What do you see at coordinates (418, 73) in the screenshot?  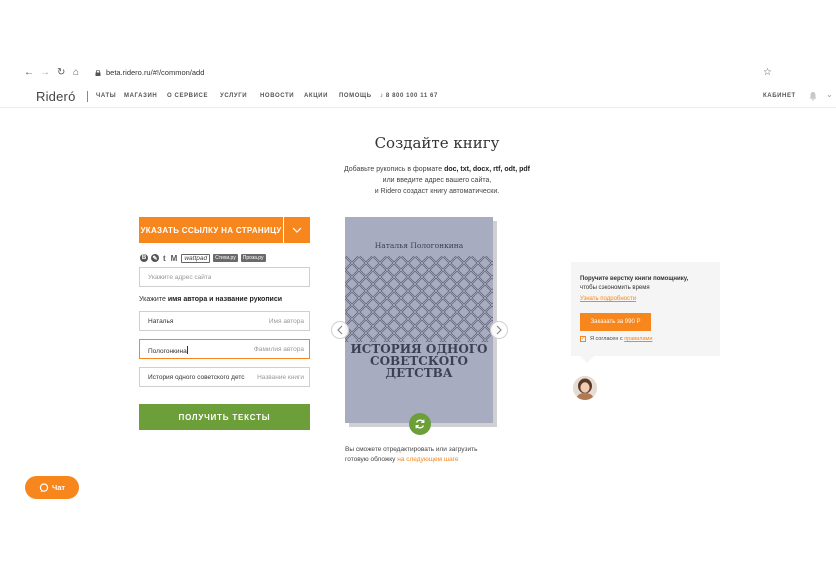 I see `browser-toolbar: ← → ↻ ⌂ beta.ridero.ru/#!/common/add ☆` at bounding box center [418, 73].